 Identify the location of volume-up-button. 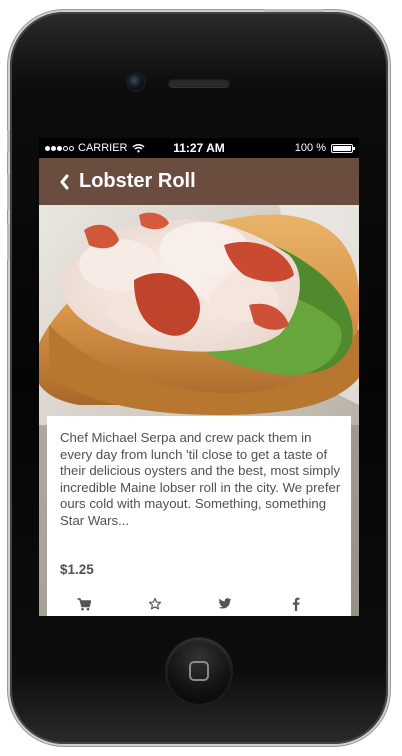
(8, 192).